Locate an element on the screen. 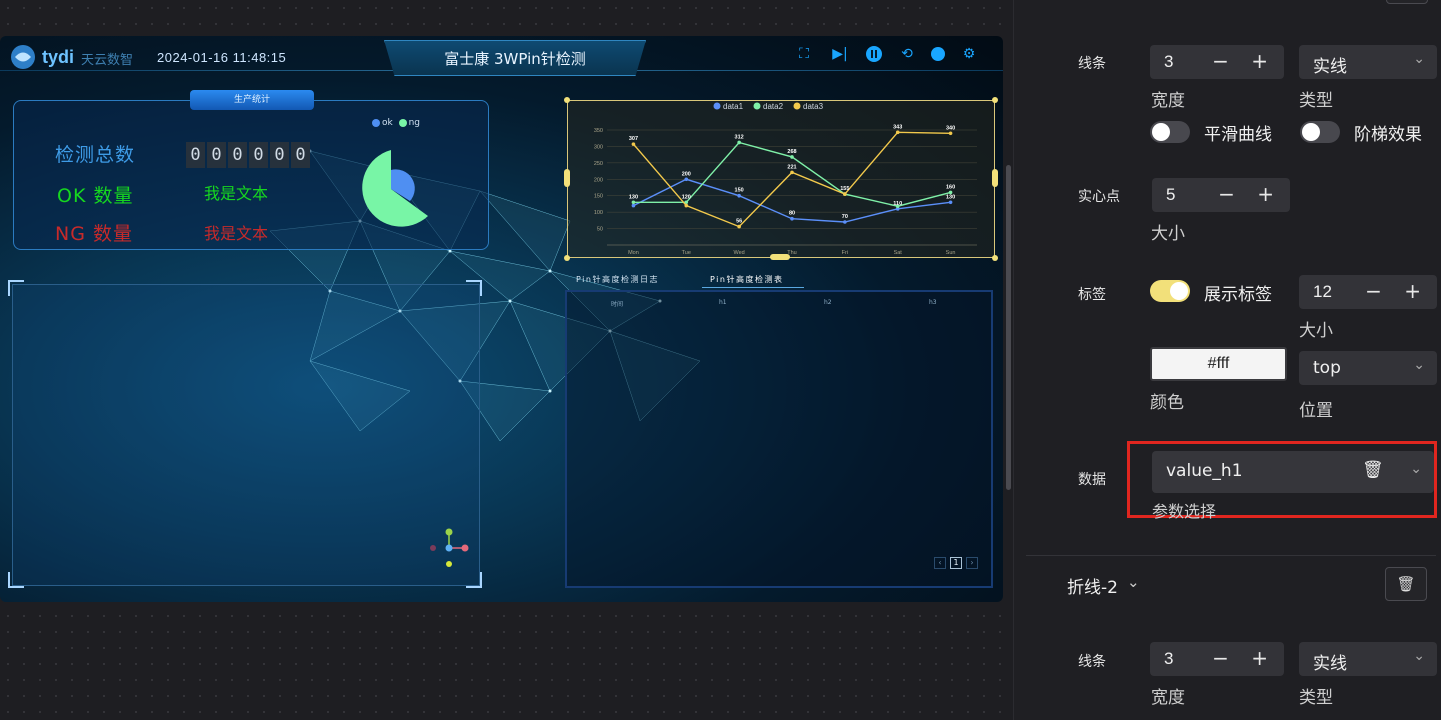 This screenshot has height=720, width=1441. delete-section-button: 🗑 is located at coordinates (1406, 584).